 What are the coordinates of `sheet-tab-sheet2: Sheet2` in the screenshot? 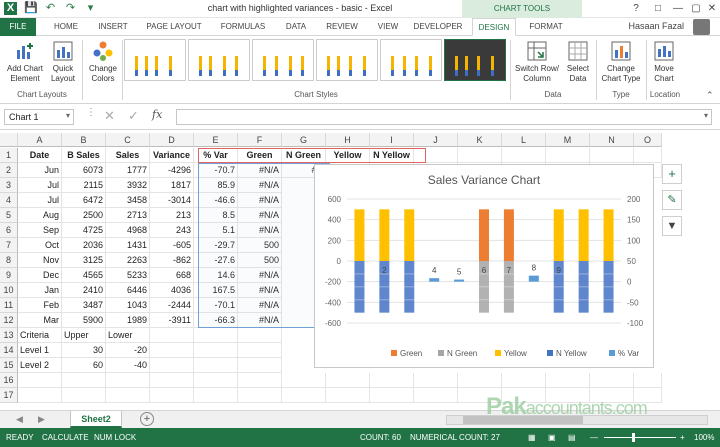 It's located at (96, 419).